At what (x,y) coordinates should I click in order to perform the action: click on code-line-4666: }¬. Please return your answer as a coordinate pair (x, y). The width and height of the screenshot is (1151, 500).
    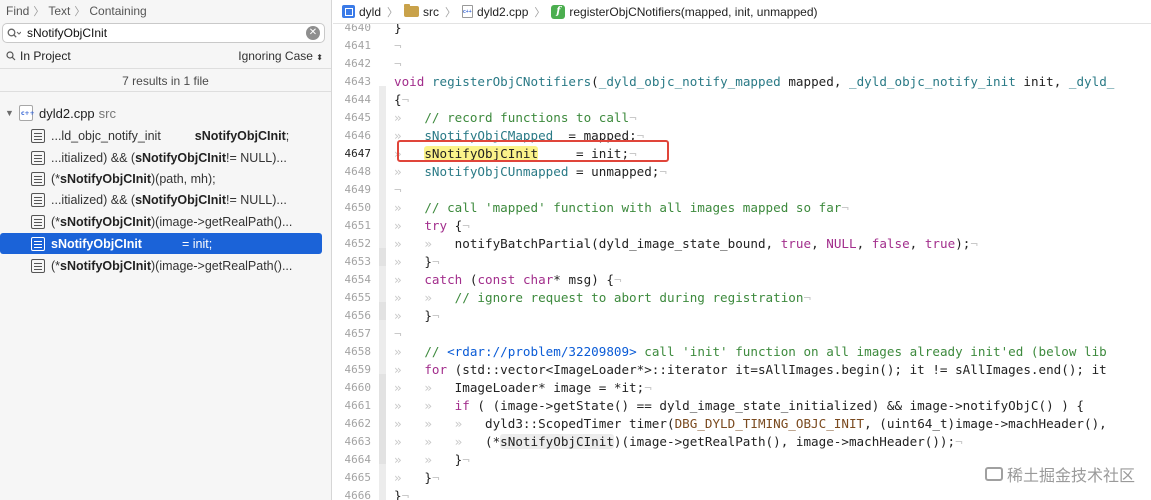
    Looking at the image, I should click on (401, 493).